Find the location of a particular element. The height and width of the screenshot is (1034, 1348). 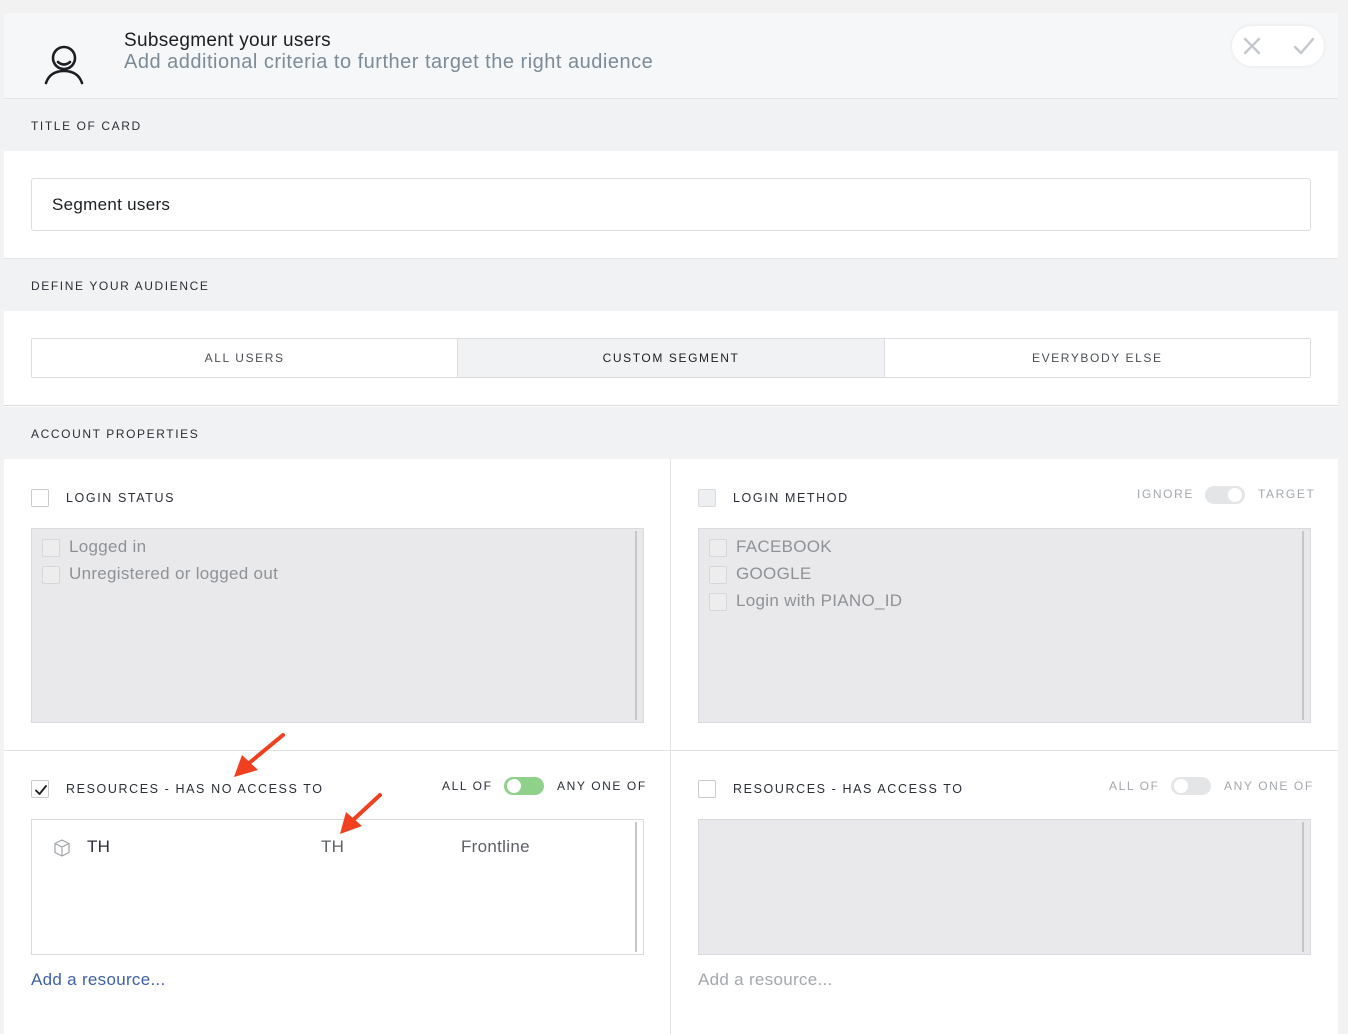

close-icon is located at coordinates (1252, 46).